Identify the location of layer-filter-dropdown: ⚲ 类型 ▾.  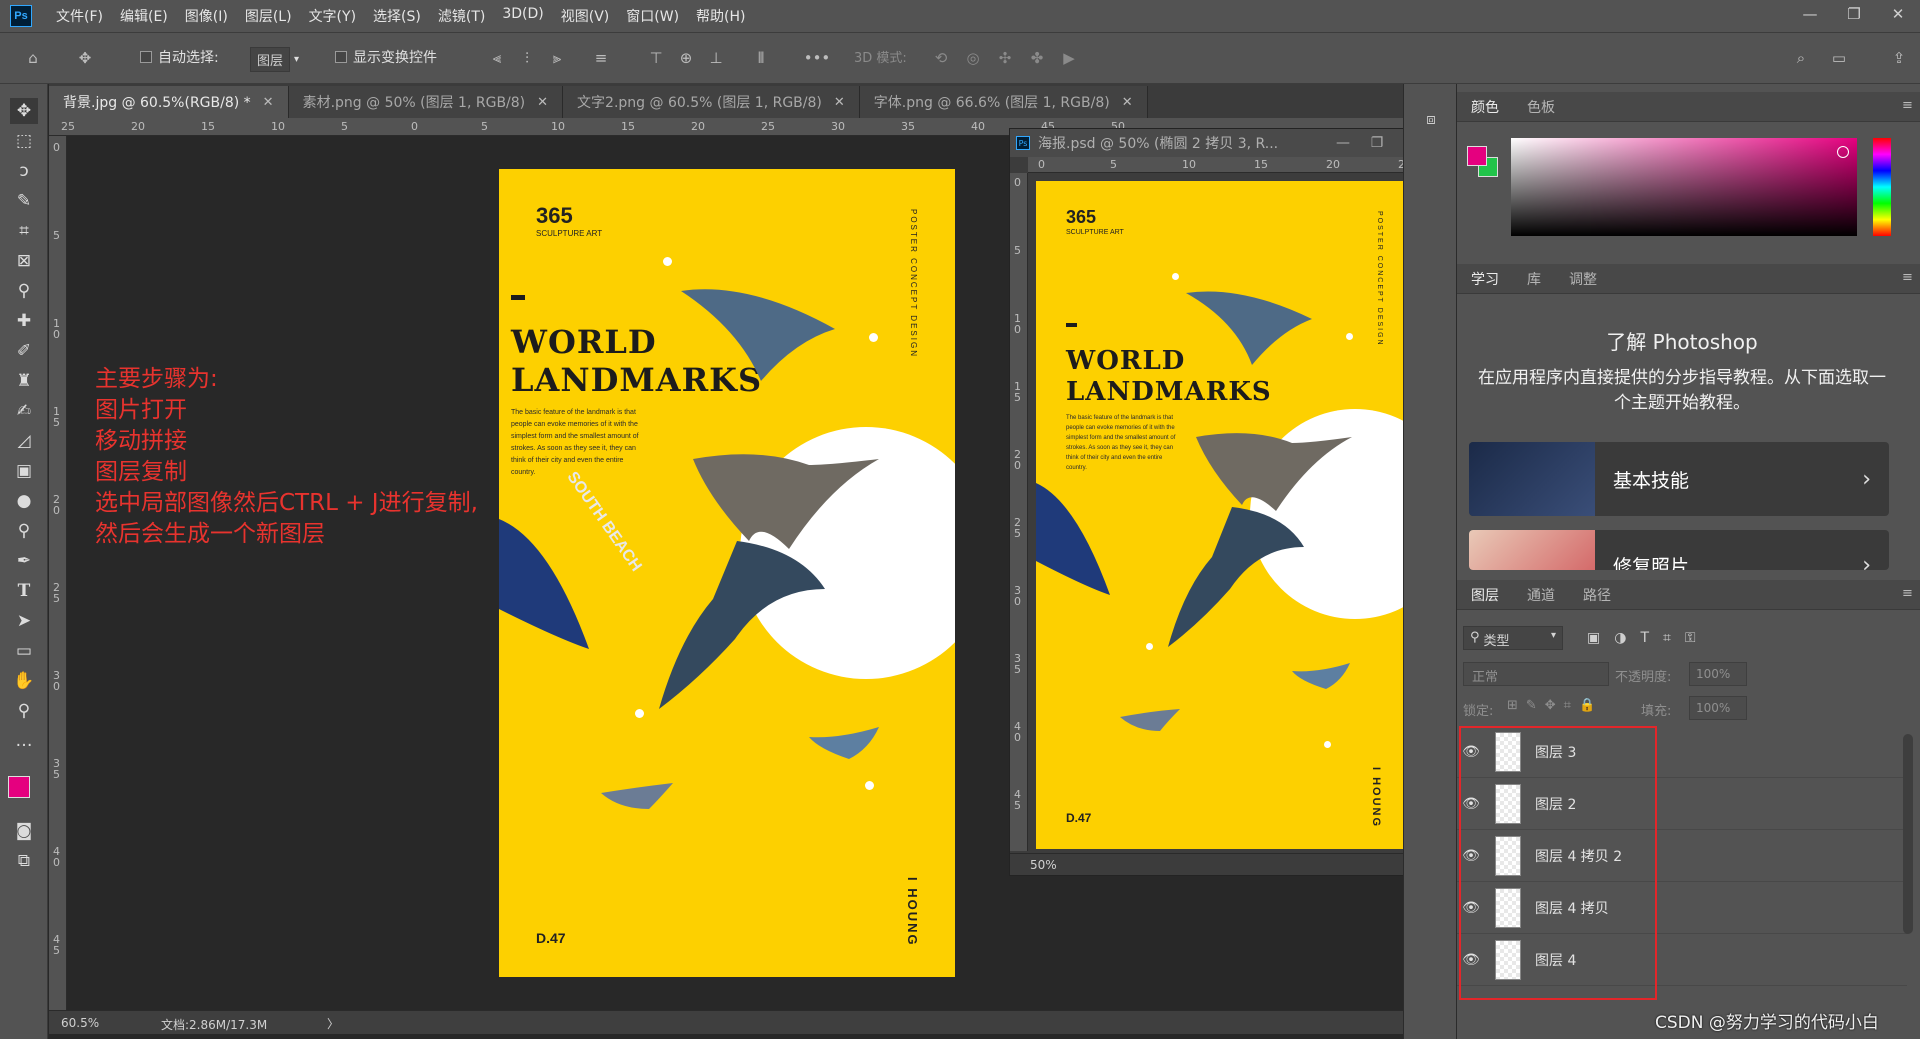
(1513, 638).